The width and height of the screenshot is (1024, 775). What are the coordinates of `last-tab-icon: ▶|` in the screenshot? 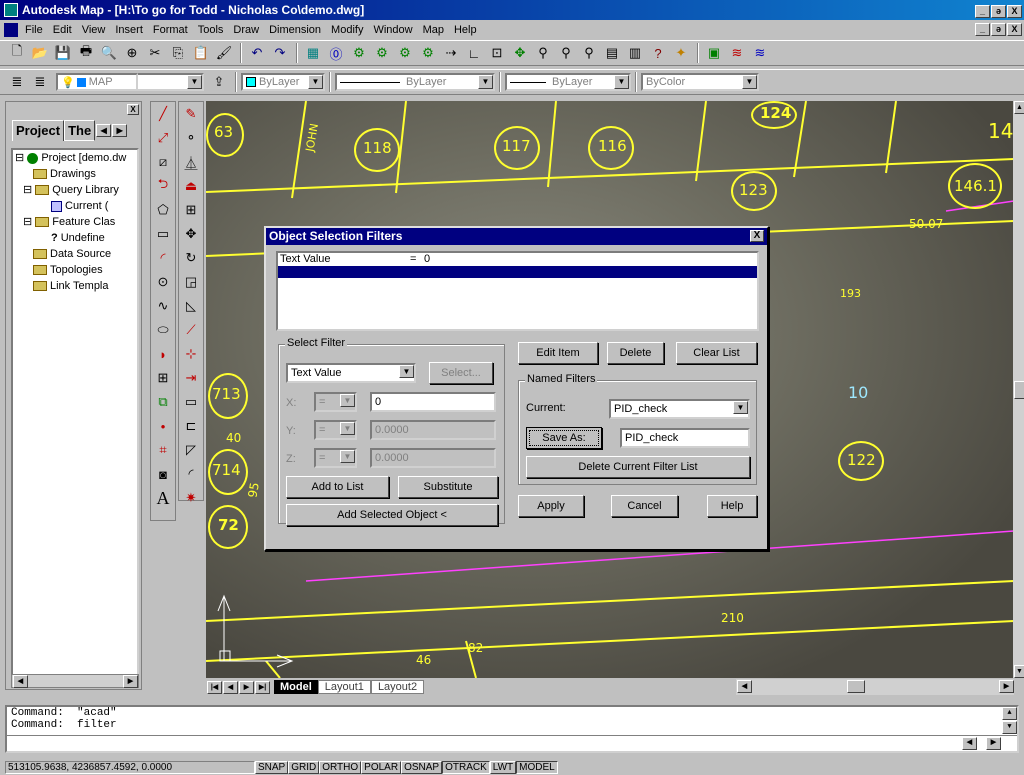 It's located at (262, 687).